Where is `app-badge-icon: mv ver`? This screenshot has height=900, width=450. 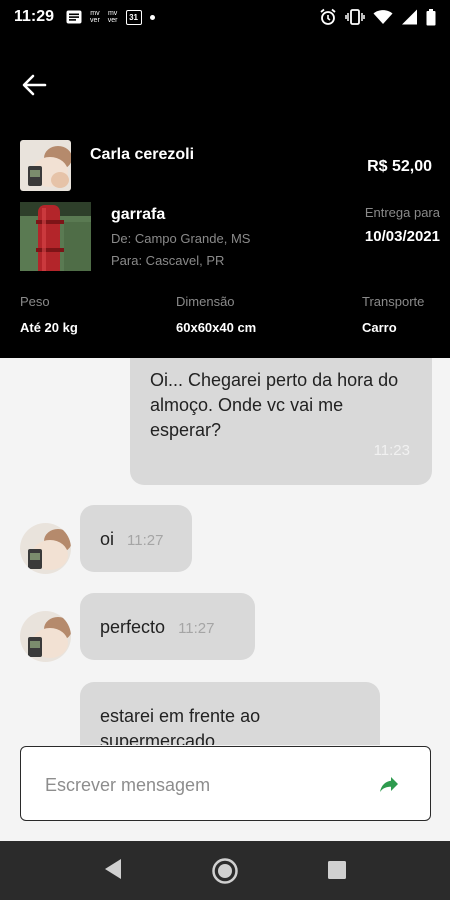
app-badge-icon: mv ver is located at coordinates (95, 17).